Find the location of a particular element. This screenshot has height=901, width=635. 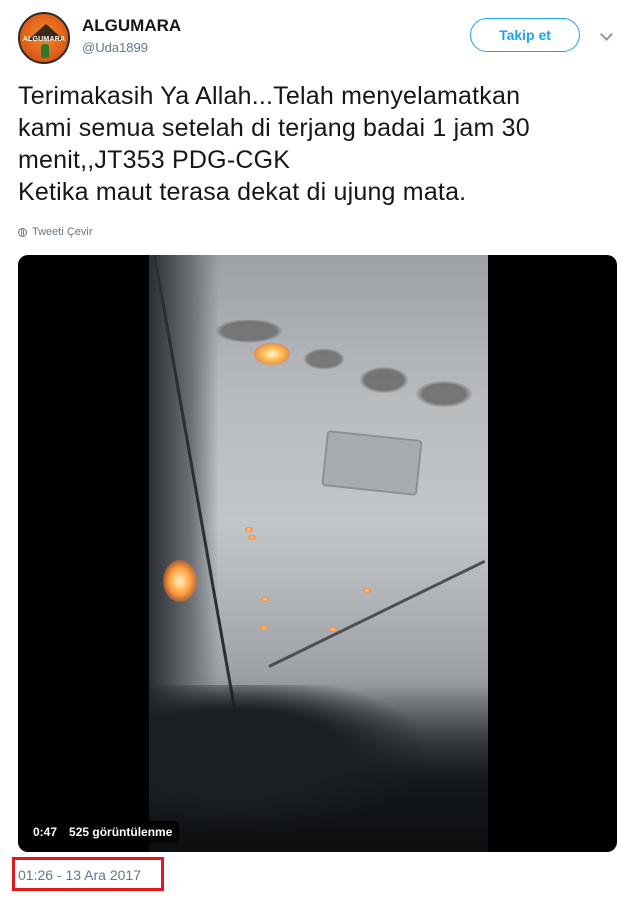

follow-button: Takip et is located at coordinates (525, 35).